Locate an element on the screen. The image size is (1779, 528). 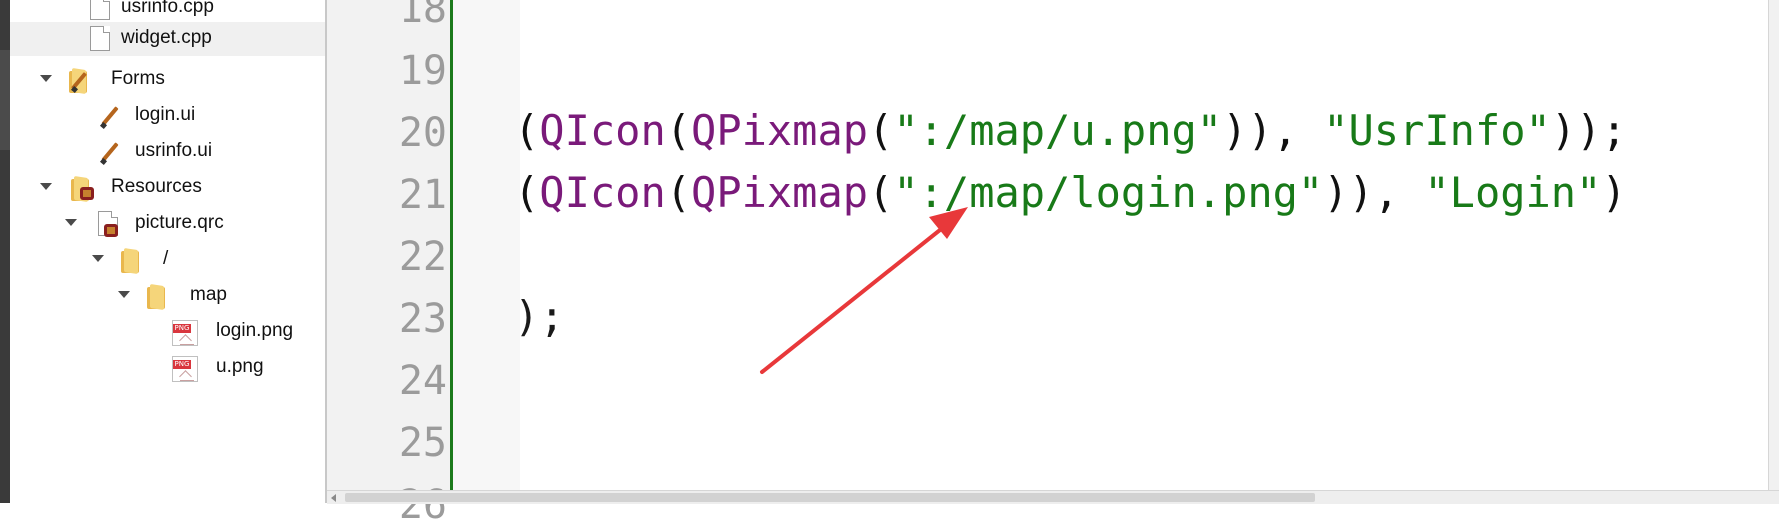
vertical-scrollbar is located at coordinates (1773, 245).